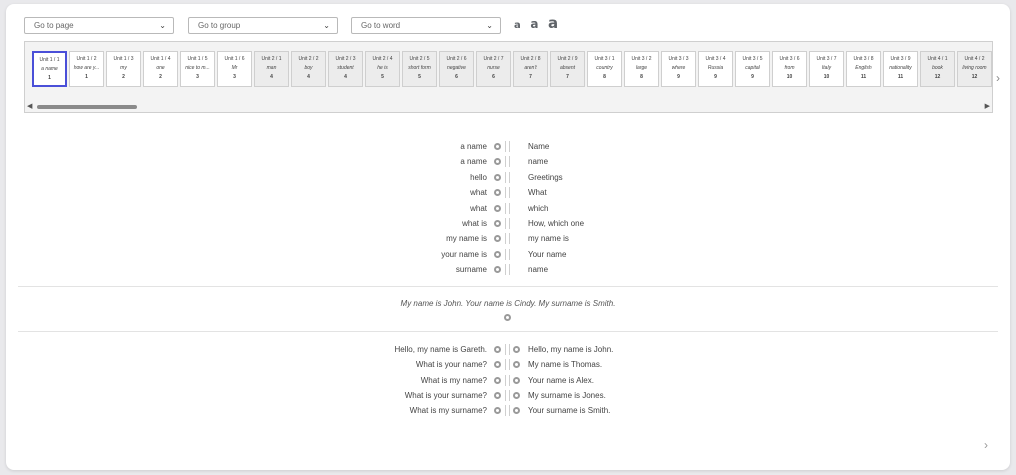  What do you see at coordinates (123, 69) in the screenshot?
I see `word-tile: Unit 1 / 3 my 2` at bounding box center [123, 69].